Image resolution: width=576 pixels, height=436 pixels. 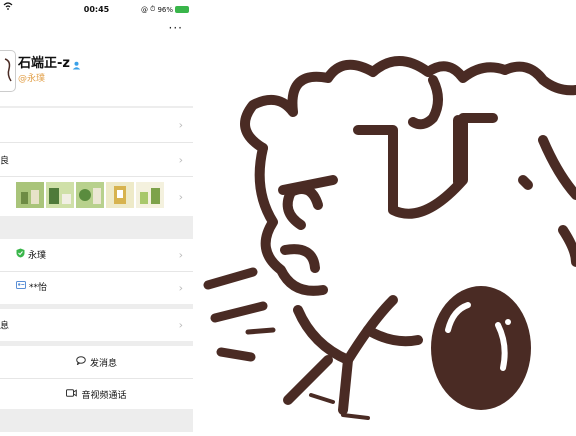 I want to click on shield-check-icon, so click(x=20, y=254).